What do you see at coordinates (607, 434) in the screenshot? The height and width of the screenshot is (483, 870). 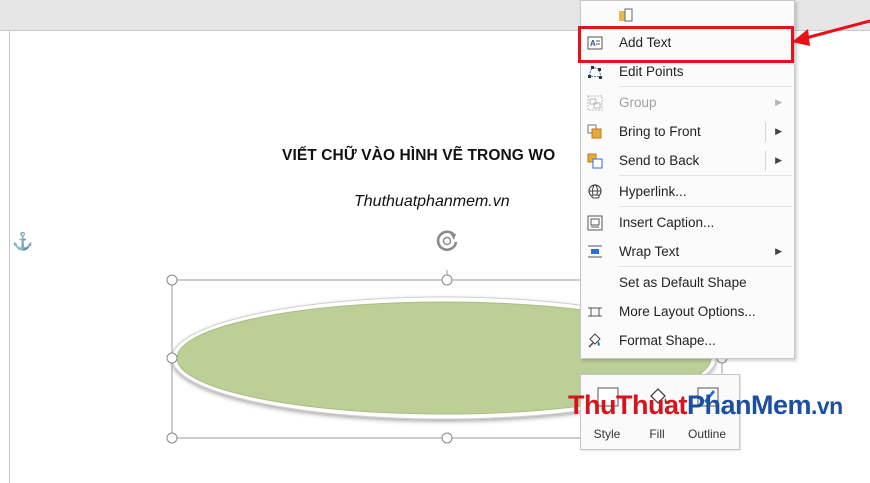 I see `style-label: Style` at bounding box center [607, 434].